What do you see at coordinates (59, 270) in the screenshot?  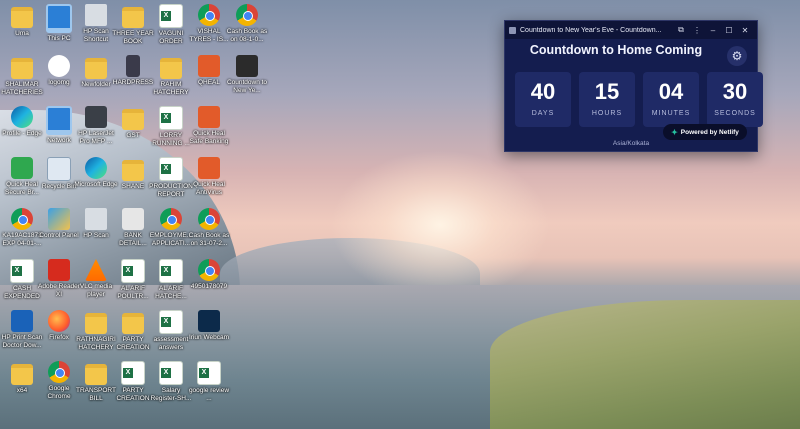 I see `pdf-icon` at bounding box center [59, 270].